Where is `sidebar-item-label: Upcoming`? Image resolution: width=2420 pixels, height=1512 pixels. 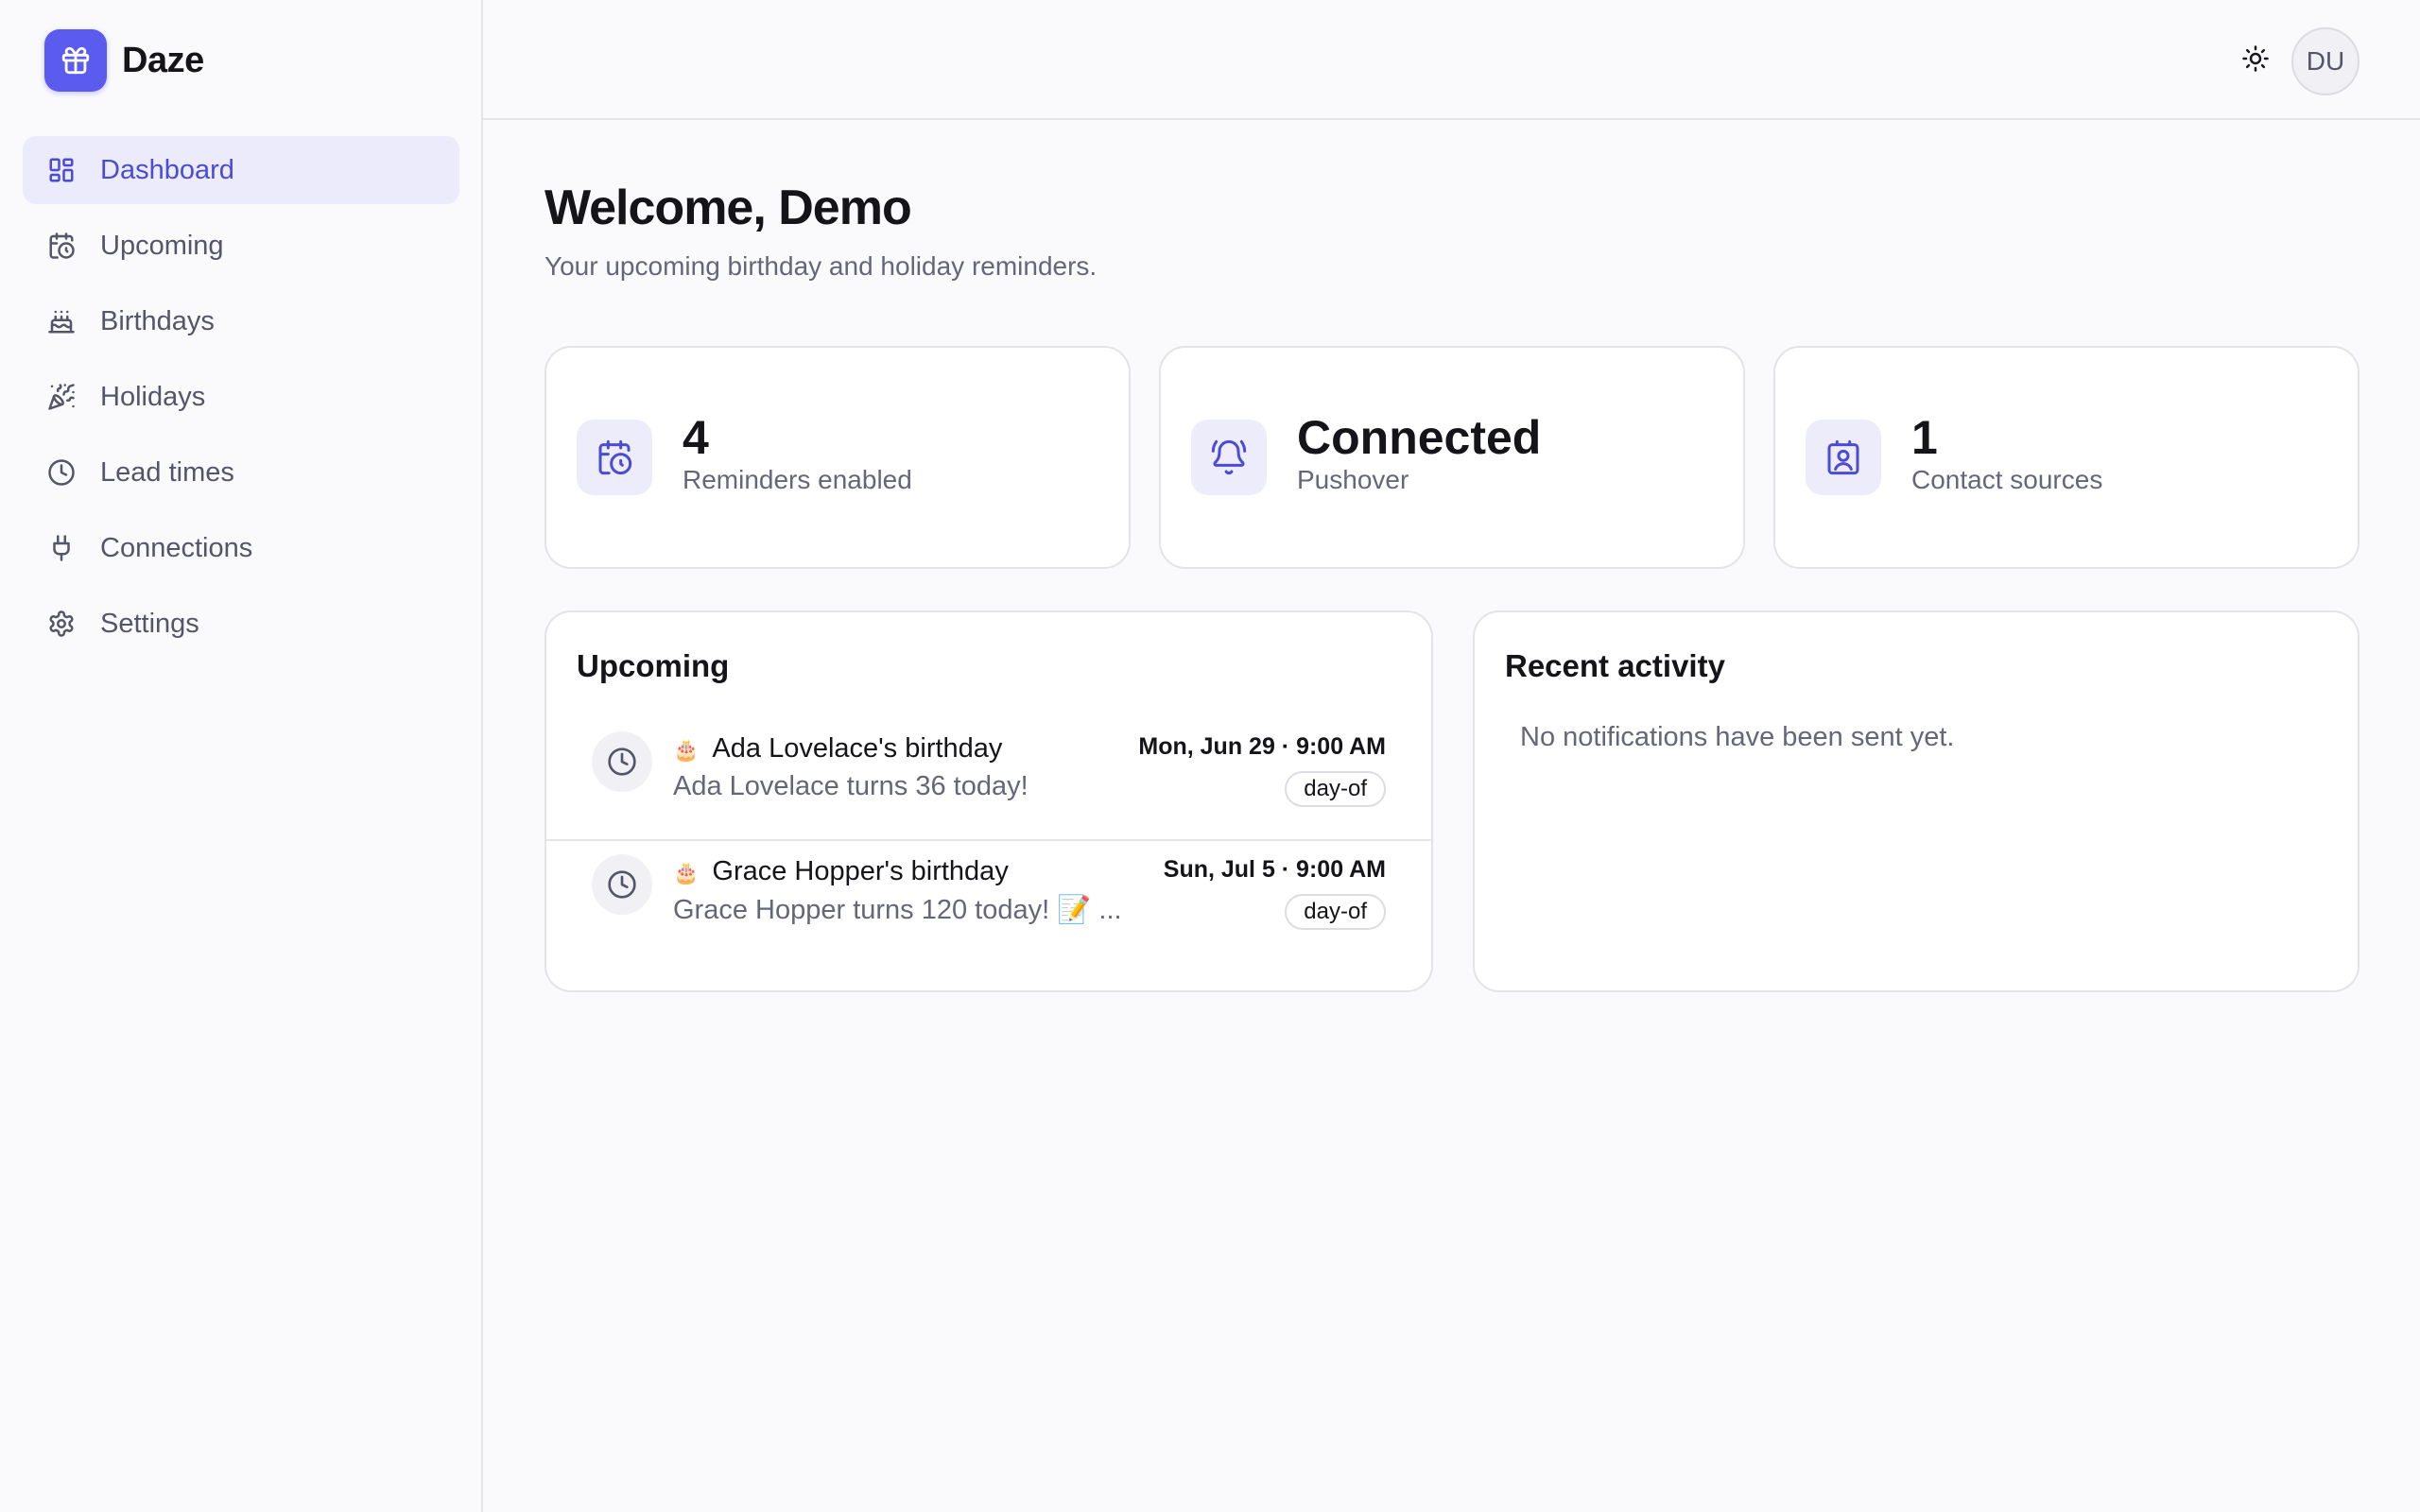 sidebar-item-label: Upcoming is located at coordinates (162, 245).